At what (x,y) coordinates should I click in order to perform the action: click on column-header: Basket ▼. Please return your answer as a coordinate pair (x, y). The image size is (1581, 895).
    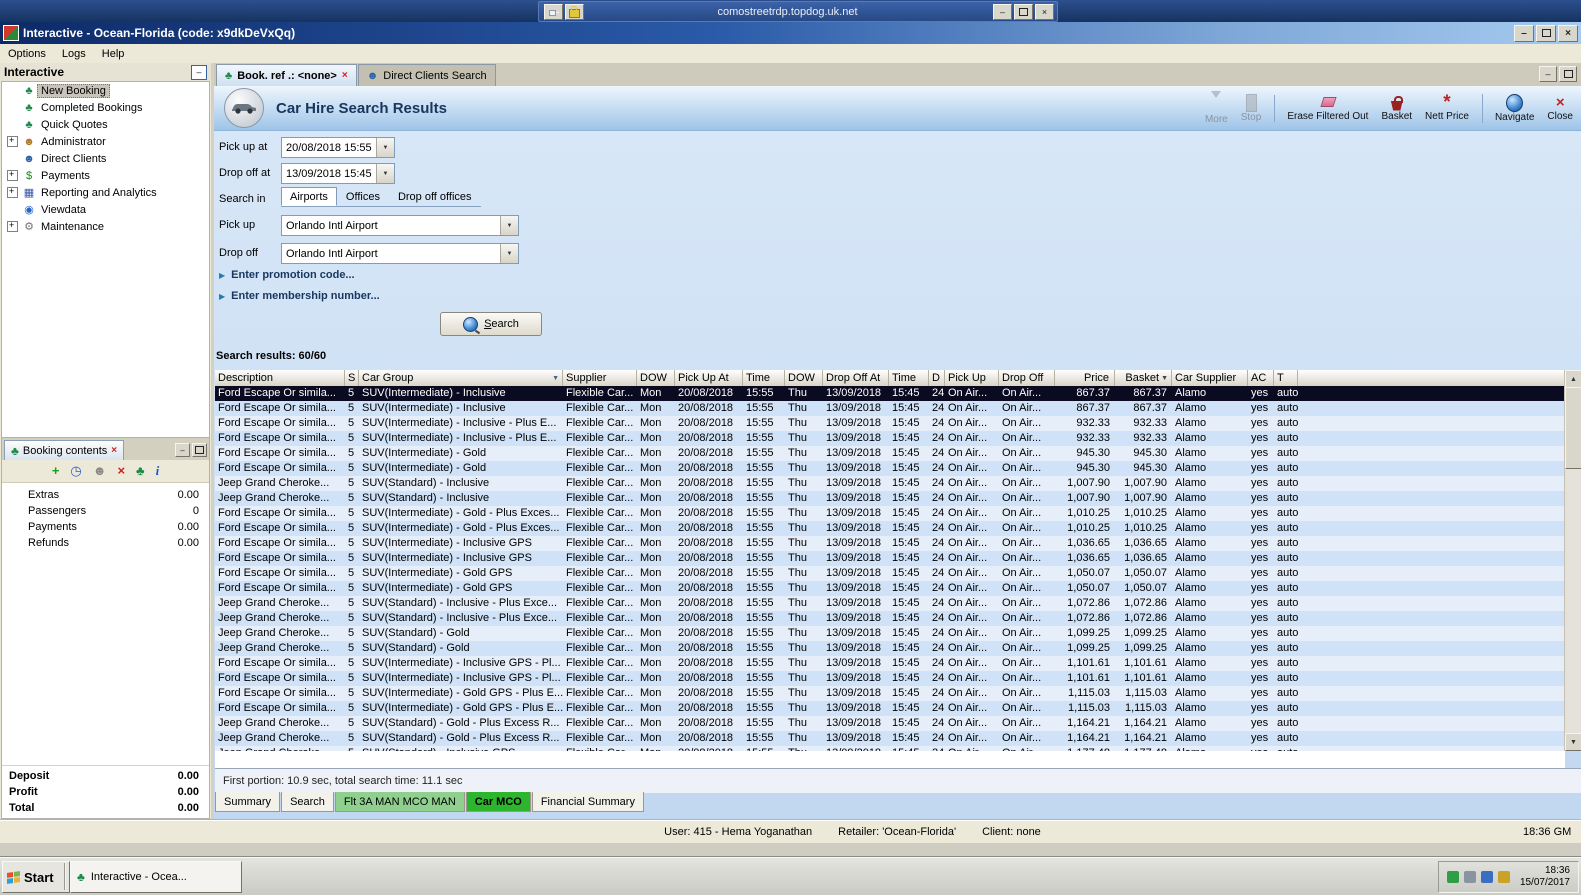
    Looking at the image, I should click on (1143, 378).